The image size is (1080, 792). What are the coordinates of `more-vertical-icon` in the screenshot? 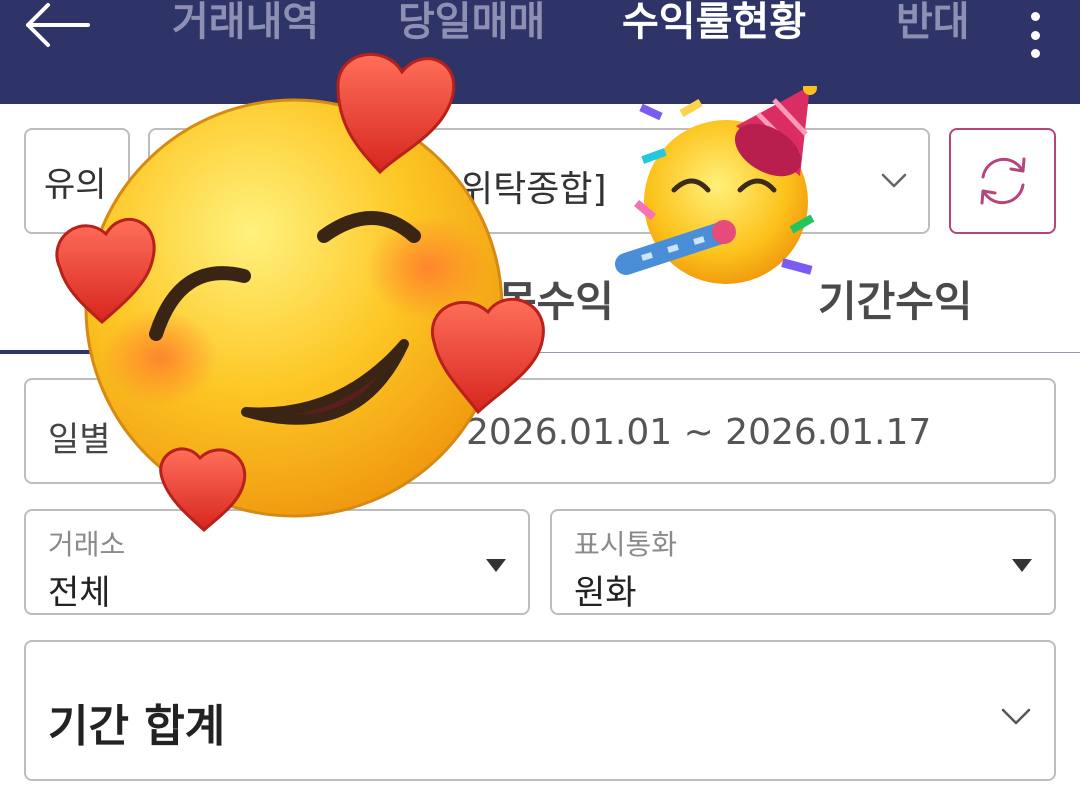 It's located at (1035, 16).